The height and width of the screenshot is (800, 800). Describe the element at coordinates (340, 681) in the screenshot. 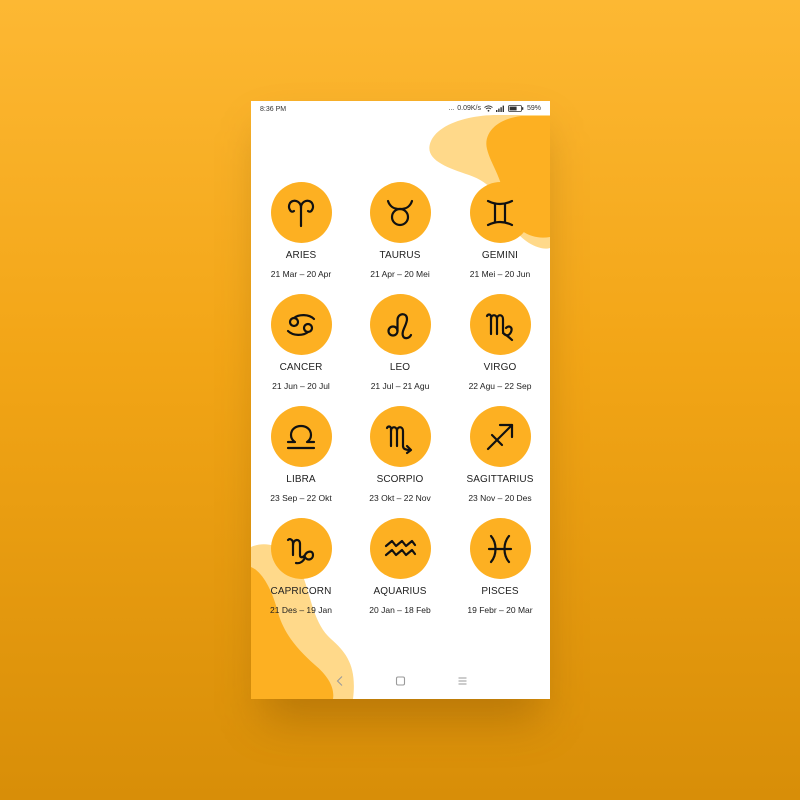

I see `back-icon` at that location.